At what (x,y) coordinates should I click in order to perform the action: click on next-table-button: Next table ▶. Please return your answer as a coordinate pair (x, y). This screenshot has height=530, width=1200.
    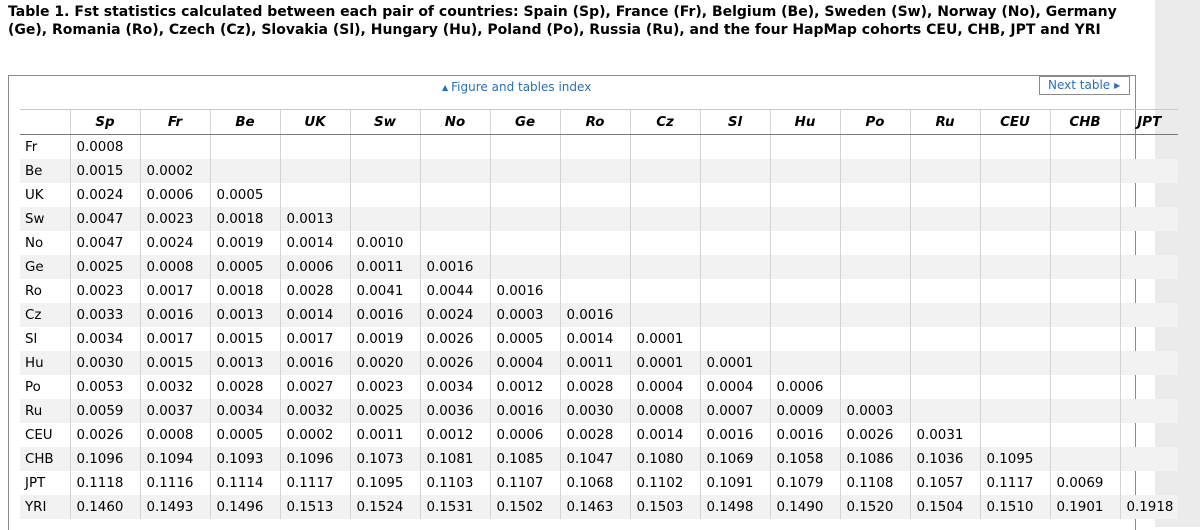
    Looking at the image, I should click on (1084, 85).